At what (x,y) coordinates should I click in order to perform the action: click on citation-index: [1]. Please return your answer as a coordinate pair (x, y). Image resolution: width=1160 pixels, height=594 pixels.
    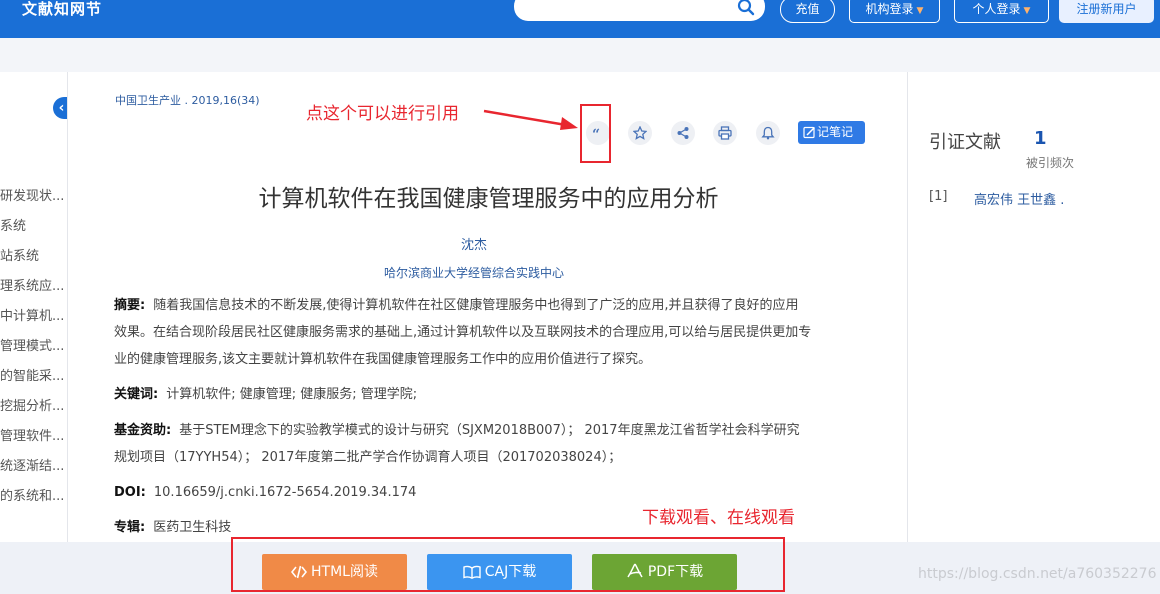
    Looking at the image, I should click on (938, 196).